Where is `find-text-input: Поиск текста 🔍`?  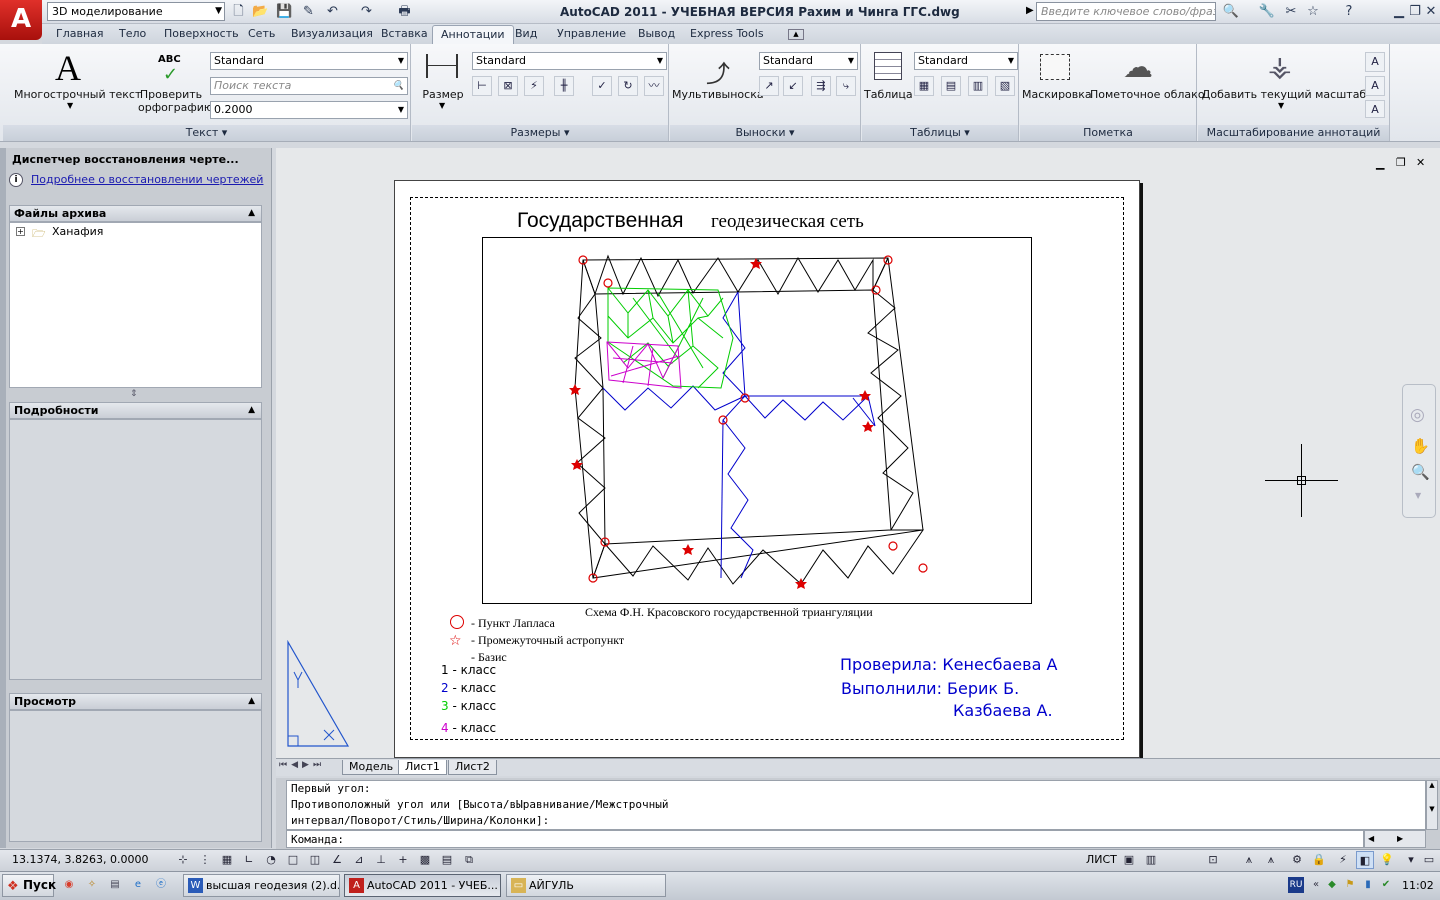
find-text-input: Поиск текста 🔍 is located at coordinates (309, 86).